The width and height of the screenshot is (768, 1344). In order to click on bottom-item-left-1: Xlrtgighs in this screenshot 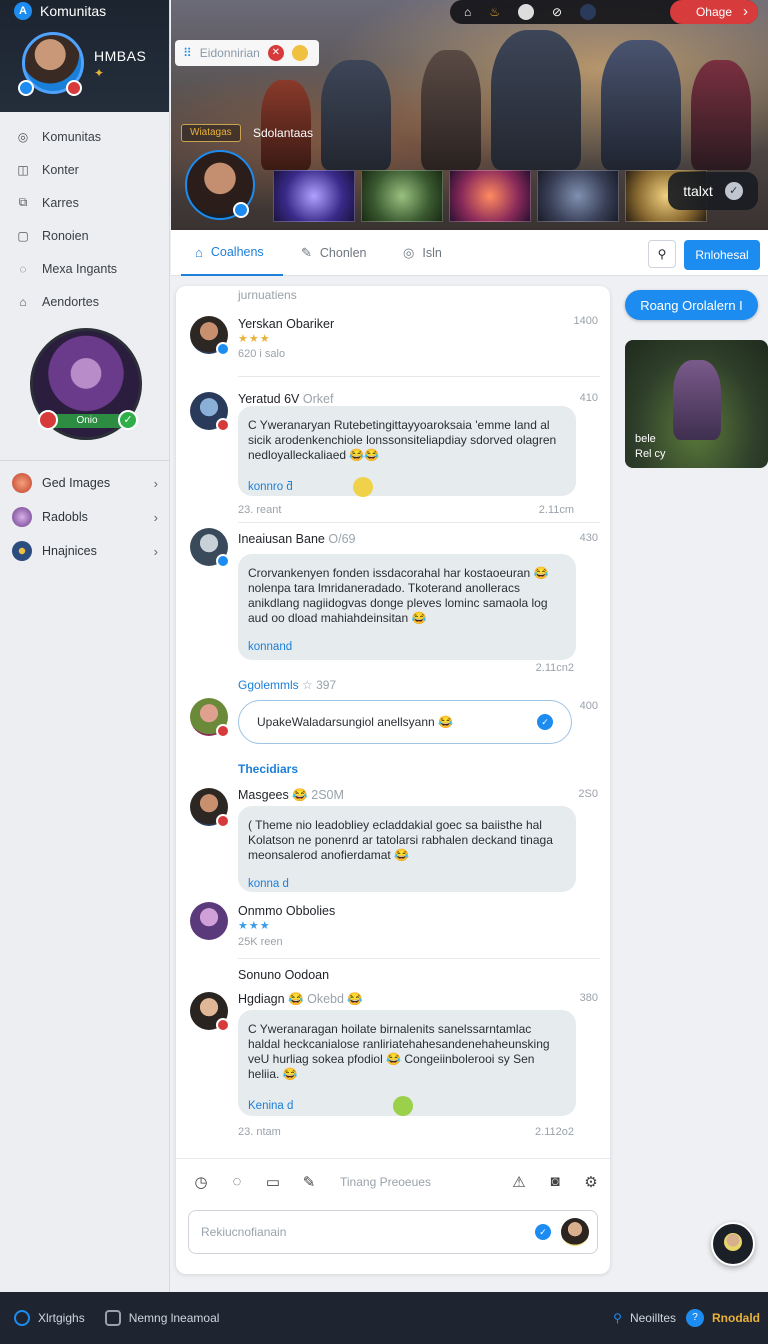, I will do `click(49, 1318)`.